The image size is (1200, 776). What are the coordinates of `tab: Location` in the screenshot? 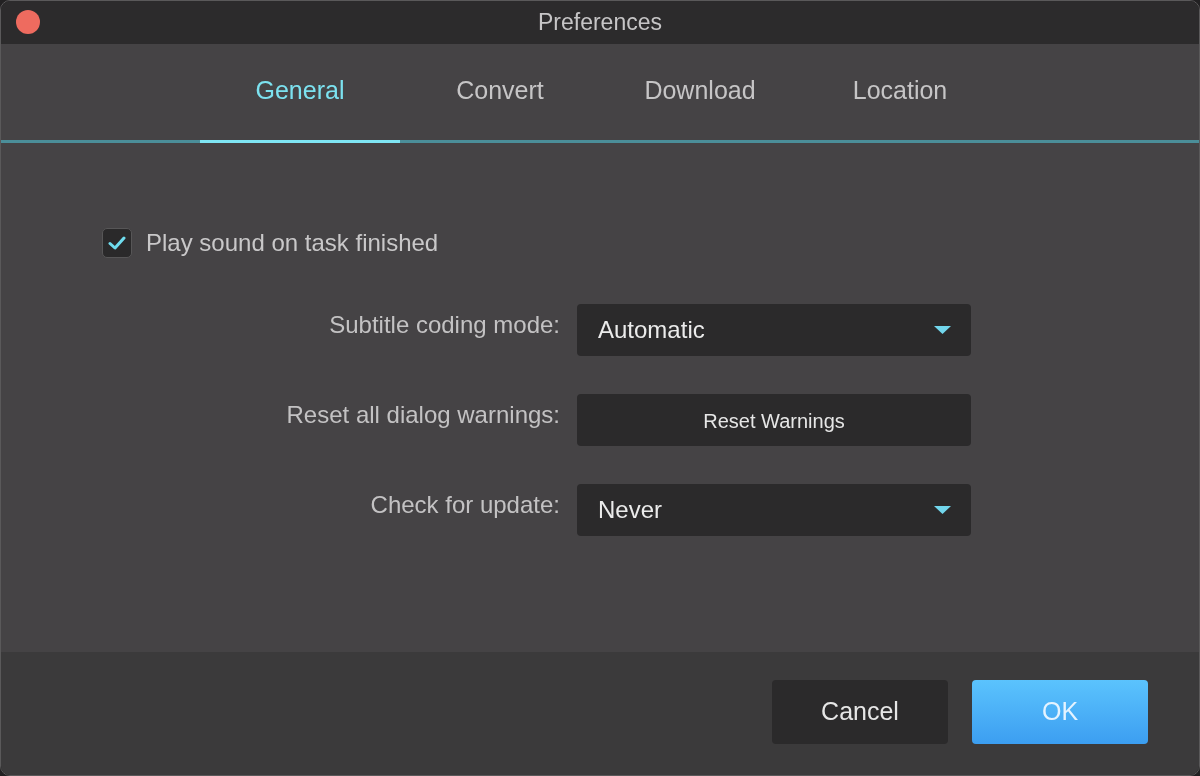 It's located at (900, 93).